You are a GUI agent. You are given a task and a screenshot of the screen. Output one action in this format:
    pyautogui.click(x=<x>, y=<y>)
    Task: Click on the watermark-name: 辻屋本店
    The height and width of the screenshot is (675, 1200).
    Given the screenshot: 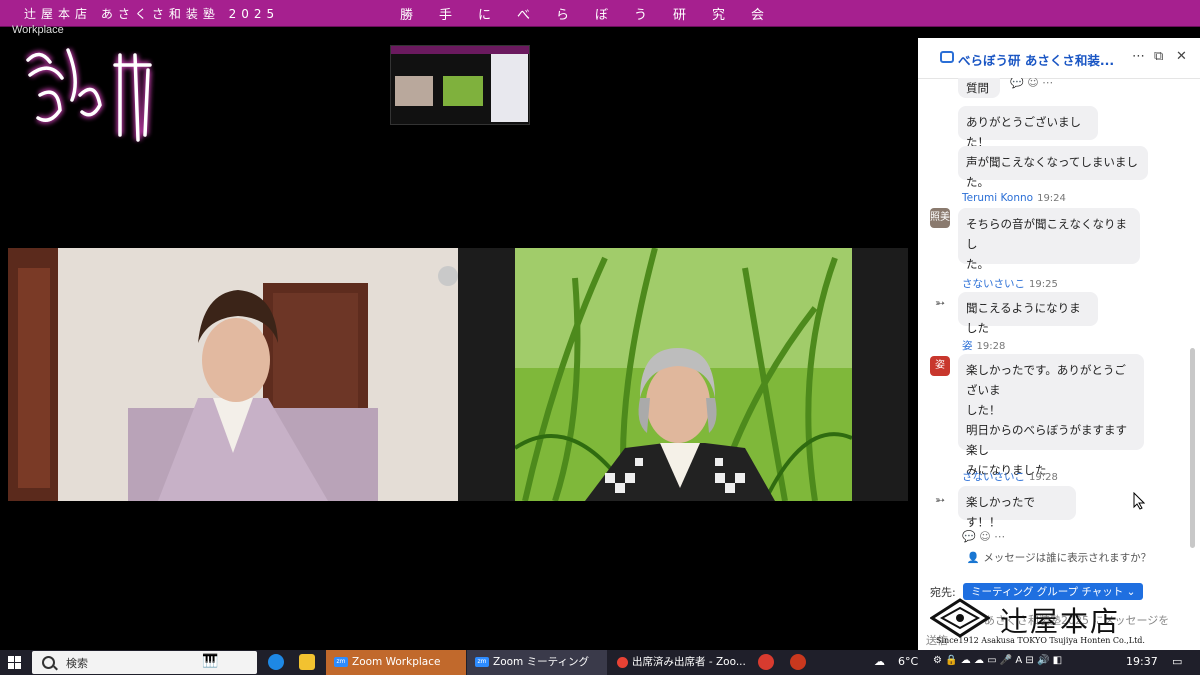 What is the action you would take?
    pyautogui.click(x=1060, y=621)
    